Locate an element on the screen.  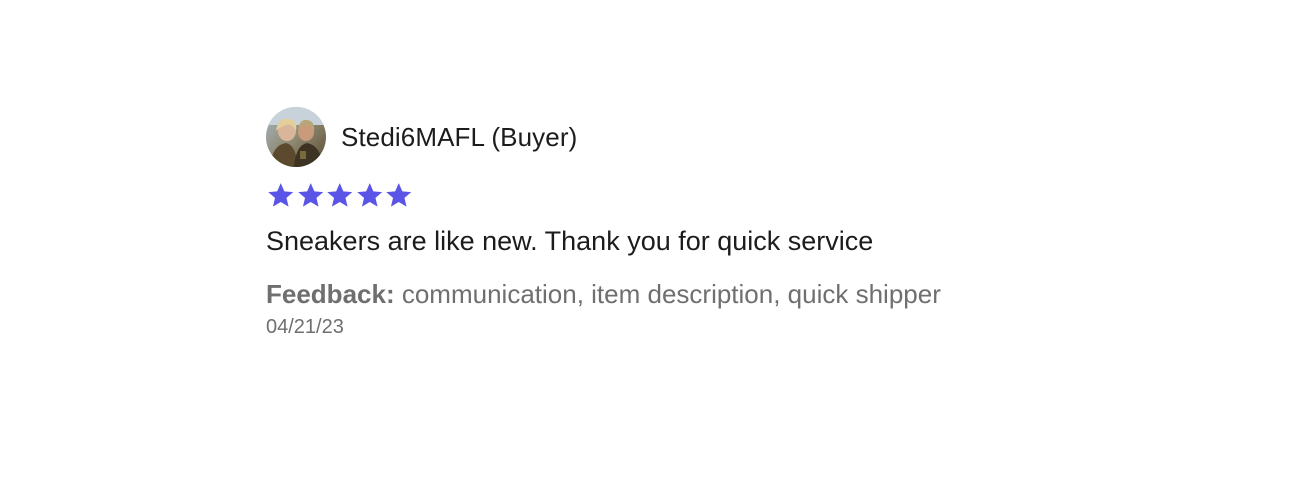
feedback-label: Feedback: is located at coordinates (330, 294).